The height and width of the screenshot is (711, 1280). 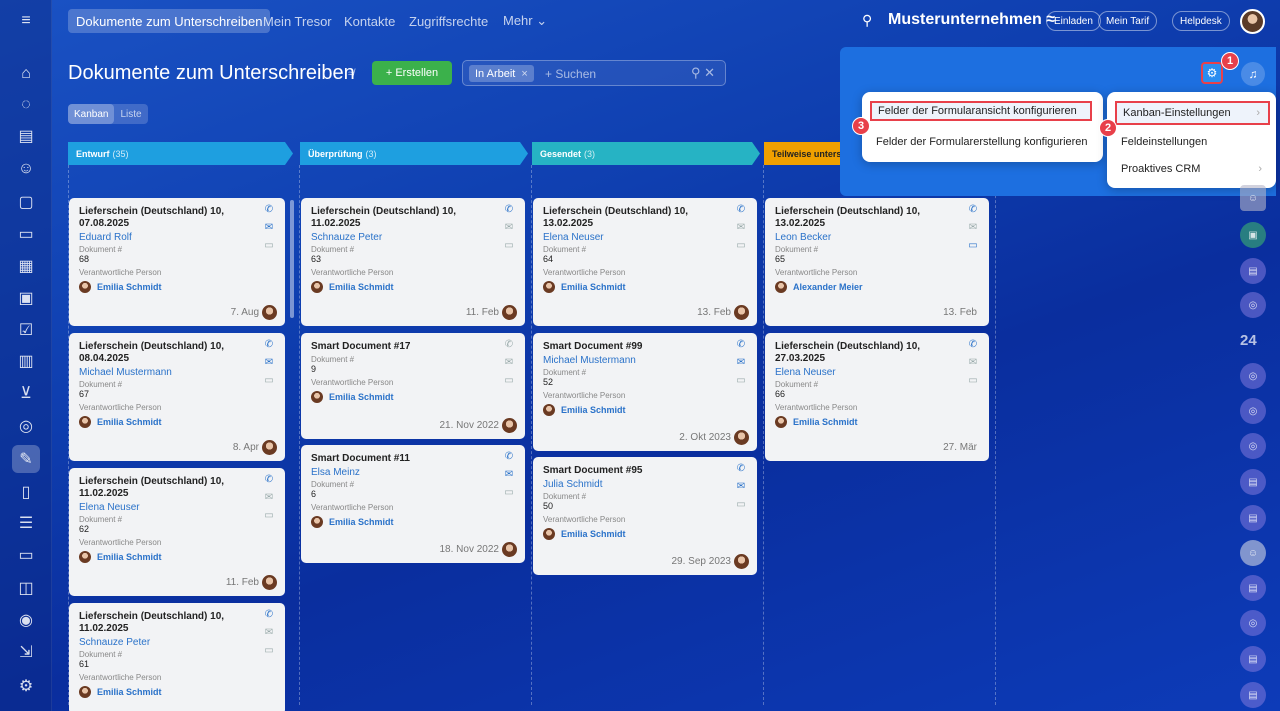 What do you see at coordinates (1248, 340) in the screenshot?
I see `rail-counter: 24` at bounding box center [1248, 340].